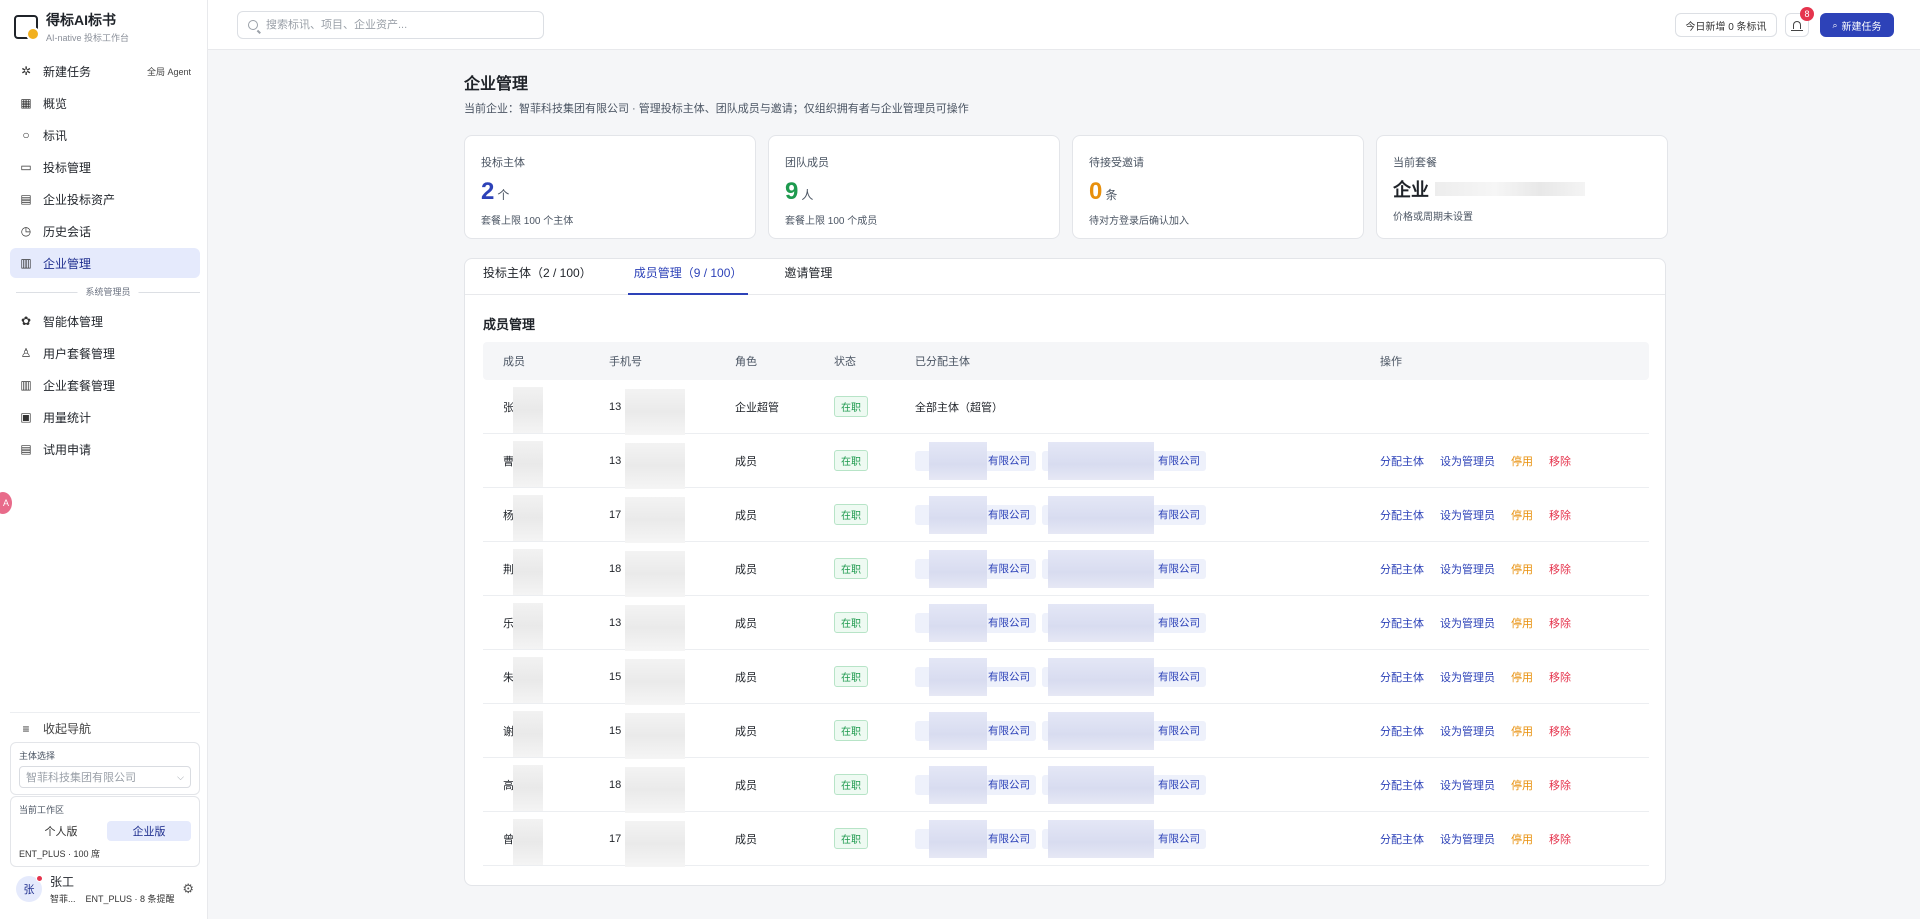 The width and height of the screenshot is (1920, 919). Describe the element at coordinates (615, 514) in the screenshot. I see `member-phone: 17` at that location.